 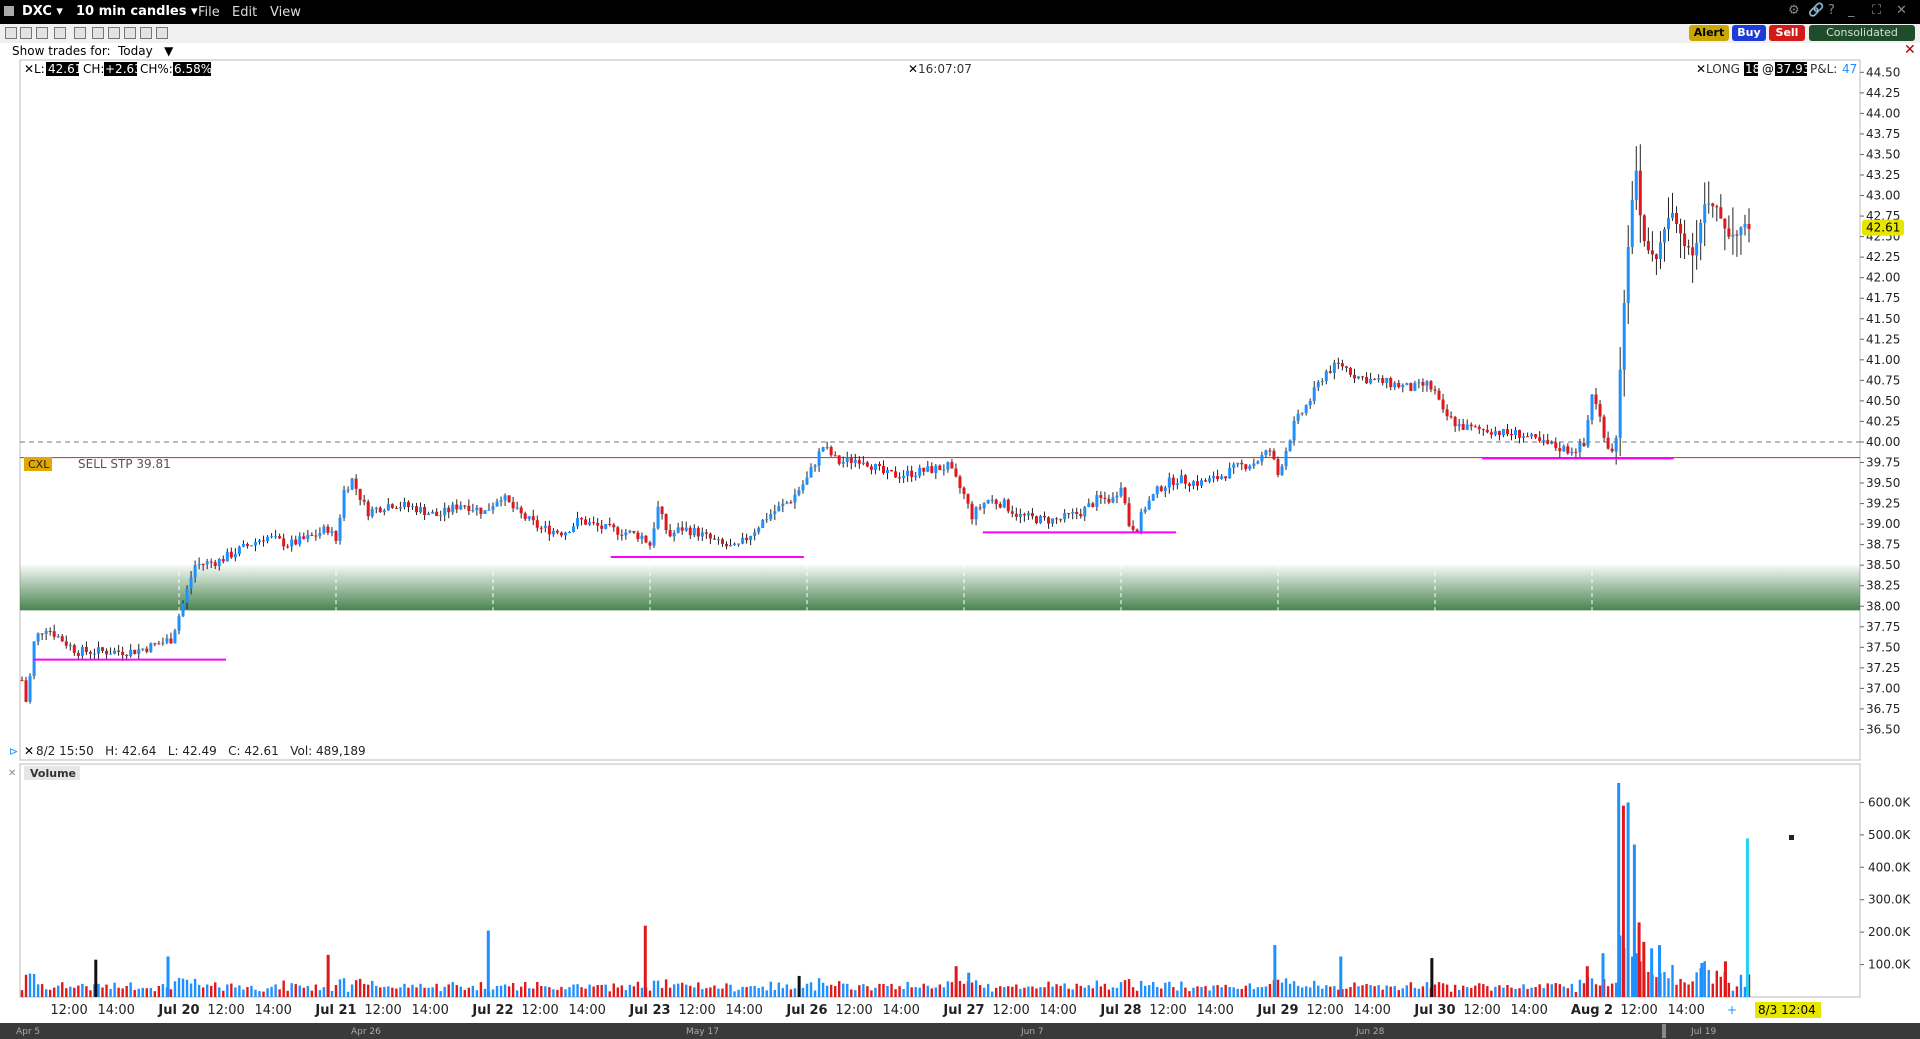 I want to click on close-time-icon: ✕, so click(x=913, y=69).